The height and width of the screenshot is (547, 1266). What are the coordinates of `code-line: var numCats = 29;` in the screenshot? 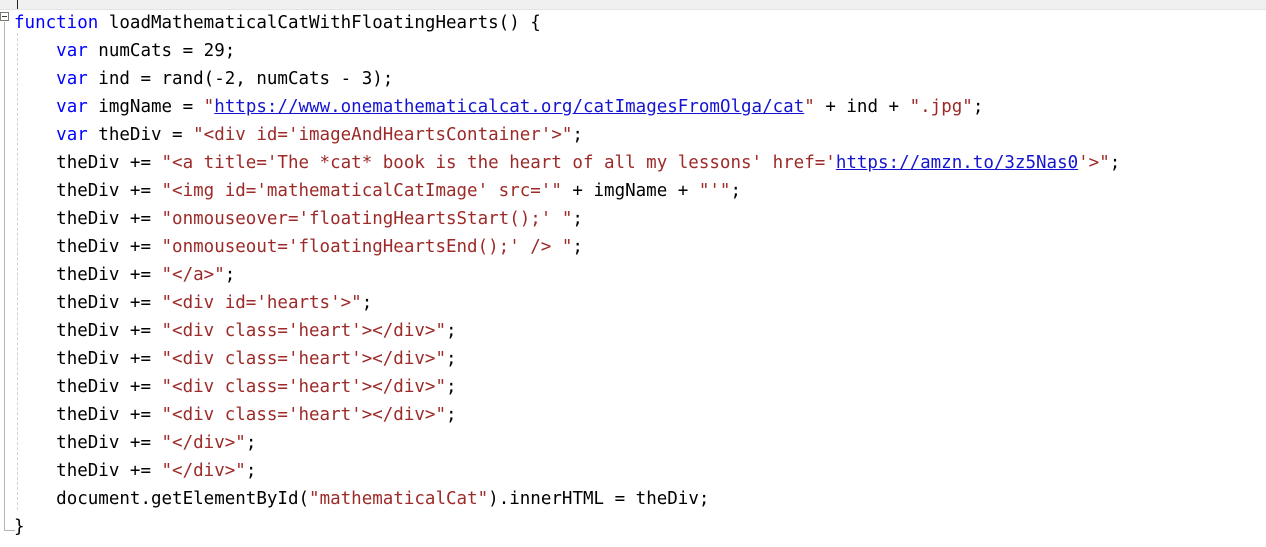 It's located at (633, 51).